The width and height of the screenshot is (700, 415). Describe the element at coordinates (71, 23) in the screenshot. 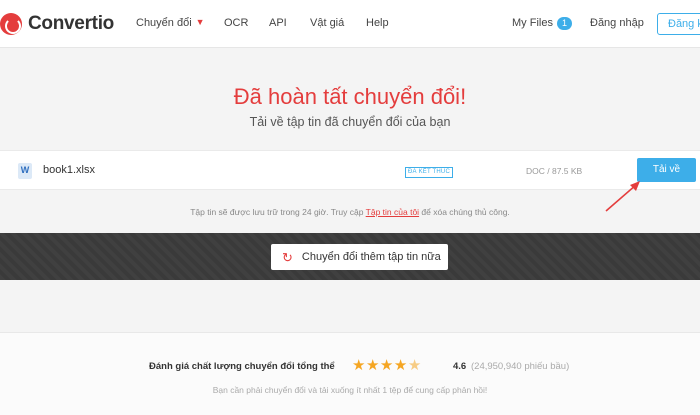

I see `logo-text: Convertio` at that location.